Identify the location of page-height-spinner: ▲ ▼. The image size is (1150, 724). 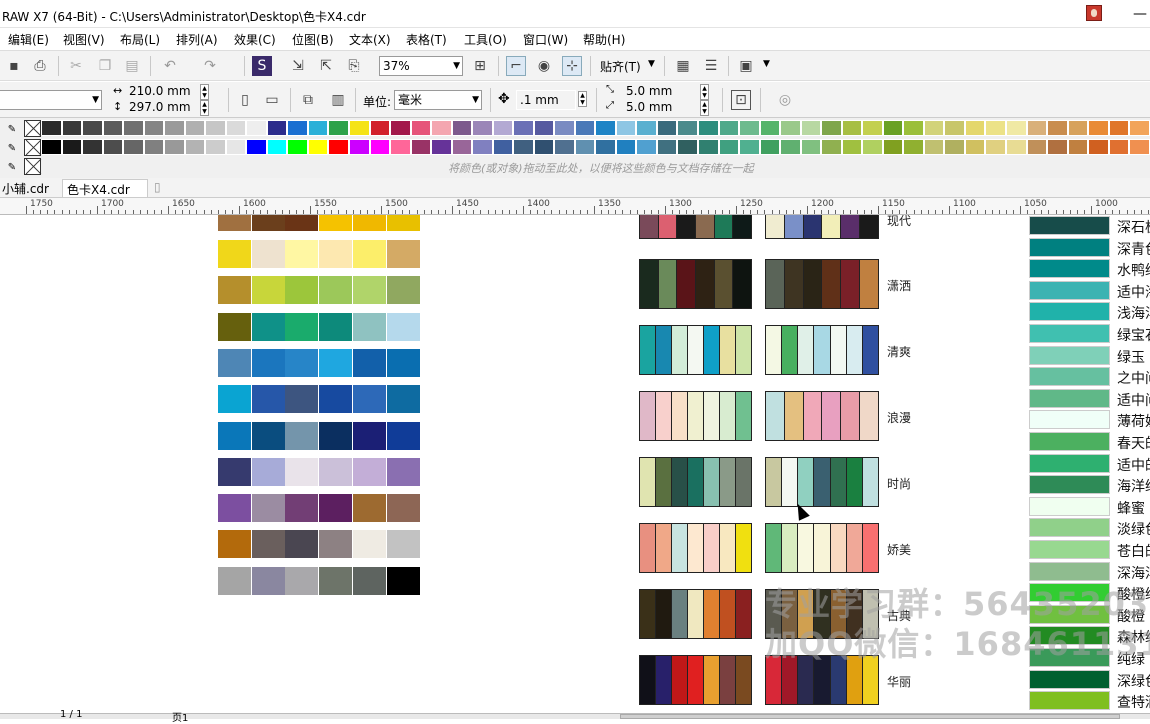
(204, 108).